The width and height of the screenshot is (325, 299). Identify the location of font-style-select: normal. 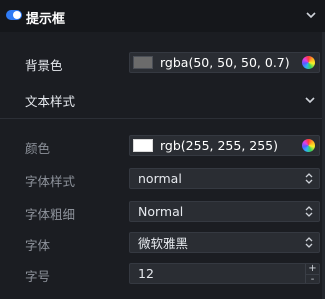
(224, 178).